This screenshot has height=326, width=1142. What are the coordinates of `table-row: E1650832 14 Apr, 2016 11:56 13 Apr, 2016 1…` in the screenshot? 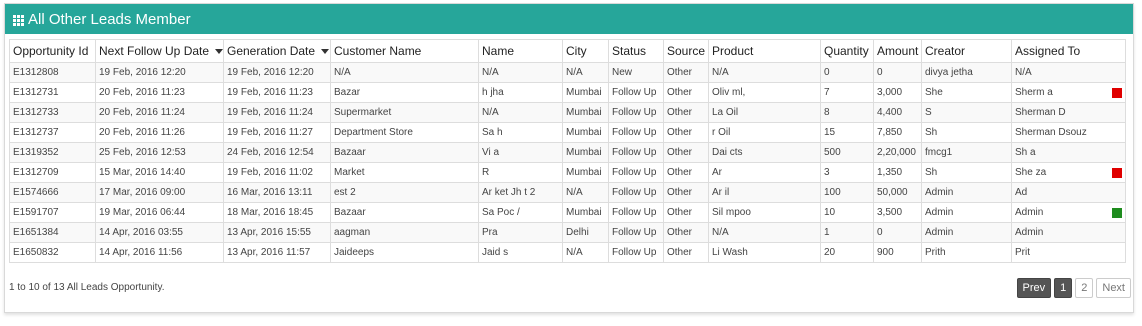 It's located at (567, 252).